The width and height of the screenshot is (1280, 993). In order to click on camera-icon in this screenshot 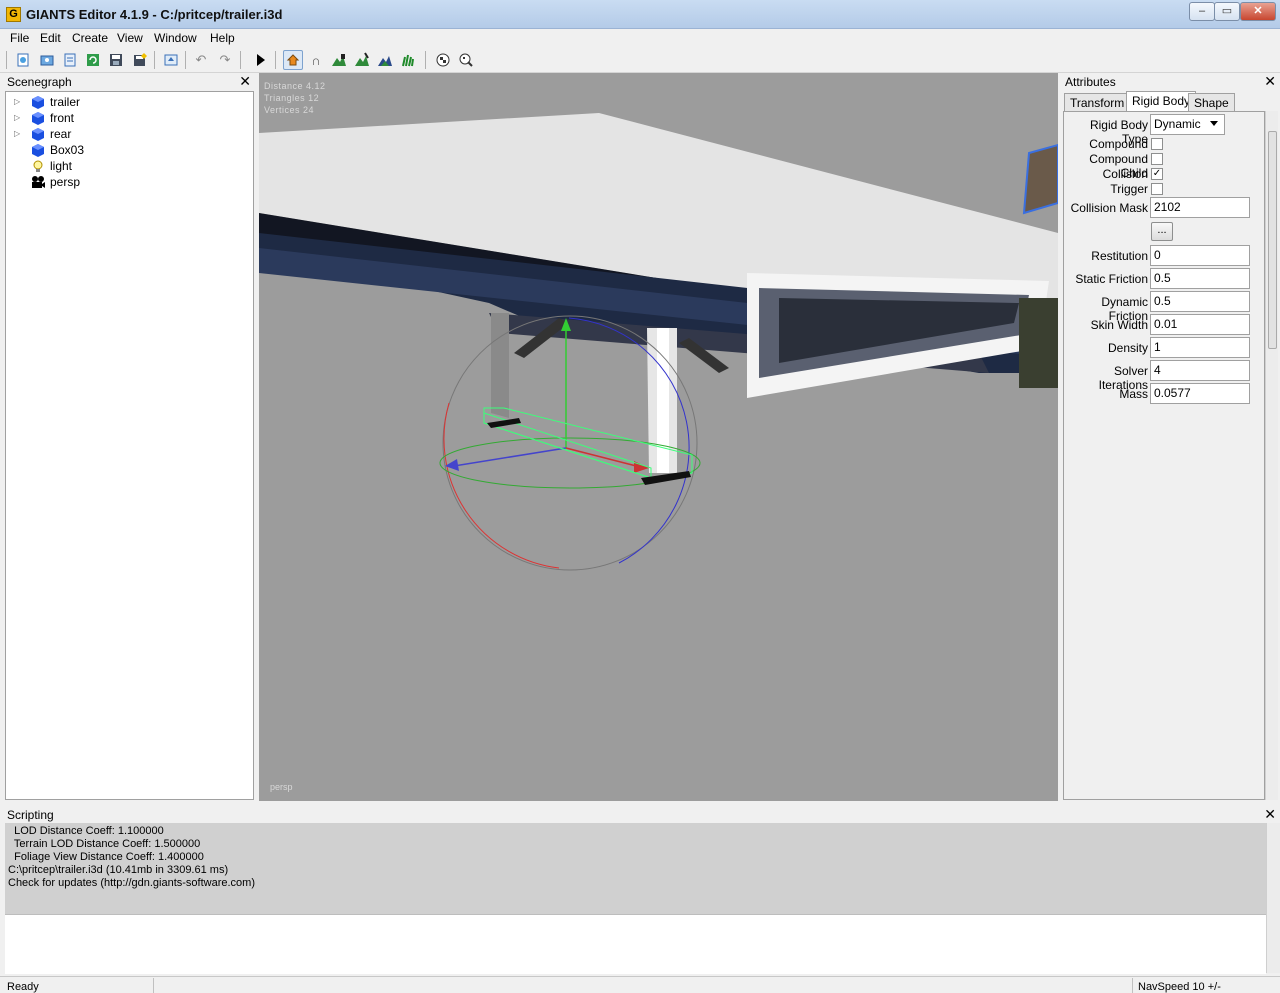, I will do `click(38, 182)`.